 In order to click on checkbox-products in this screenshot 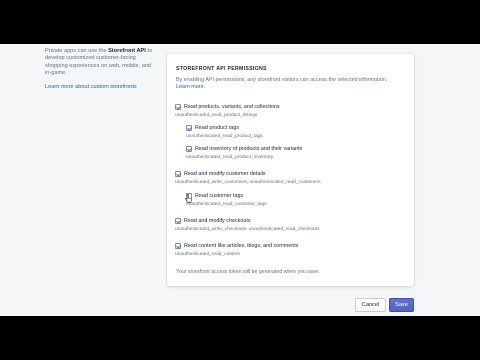, I will do `click(178, 107)`.